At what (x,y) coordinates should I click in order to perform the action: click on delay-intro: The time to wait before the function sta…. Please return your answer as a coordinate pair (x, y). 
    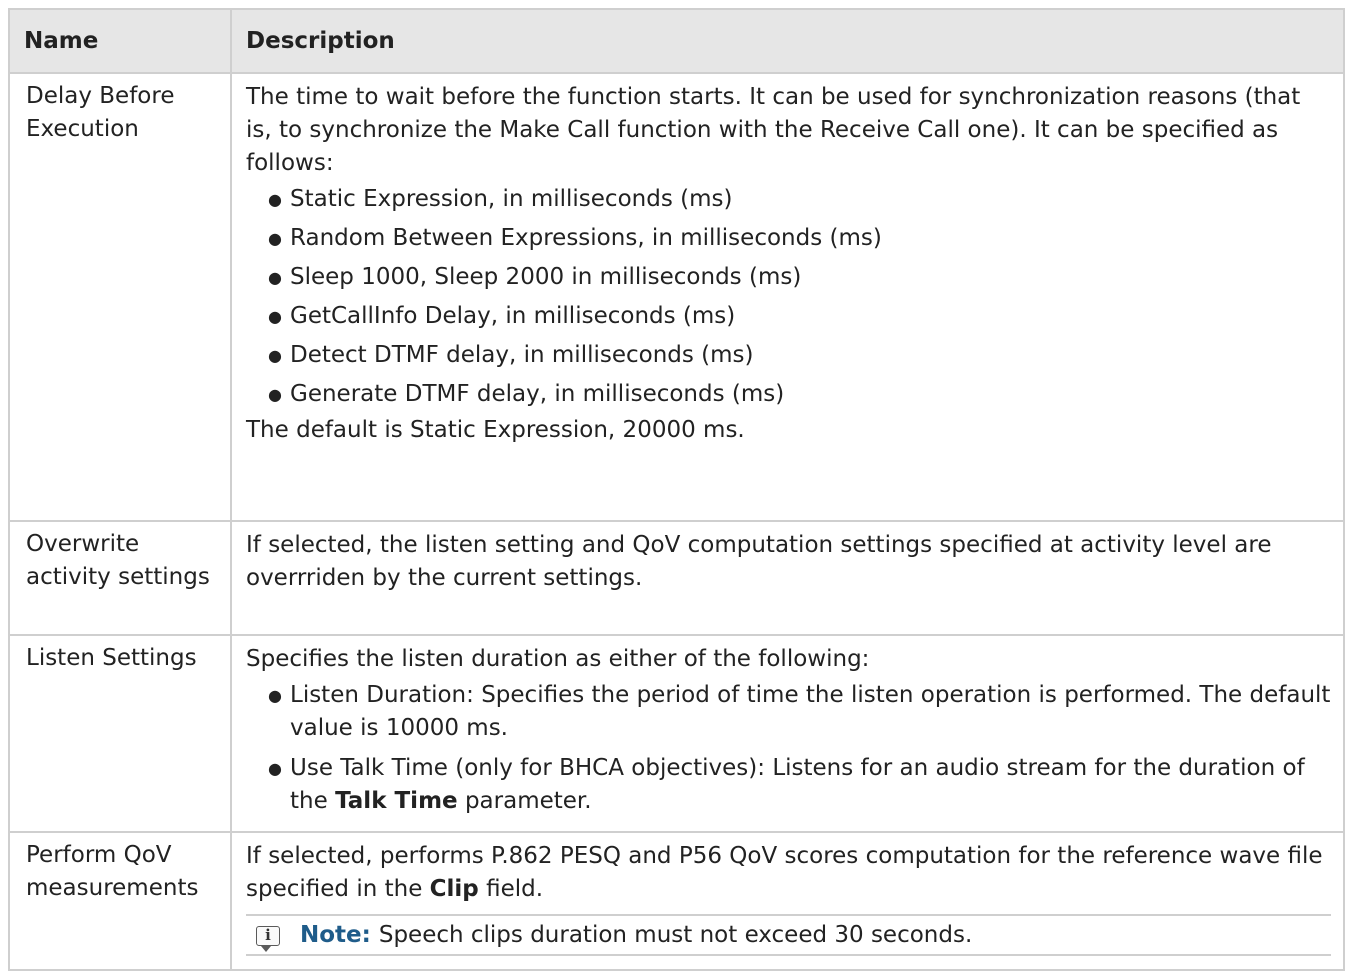
    Looking at the image, I should click on (773, 130).